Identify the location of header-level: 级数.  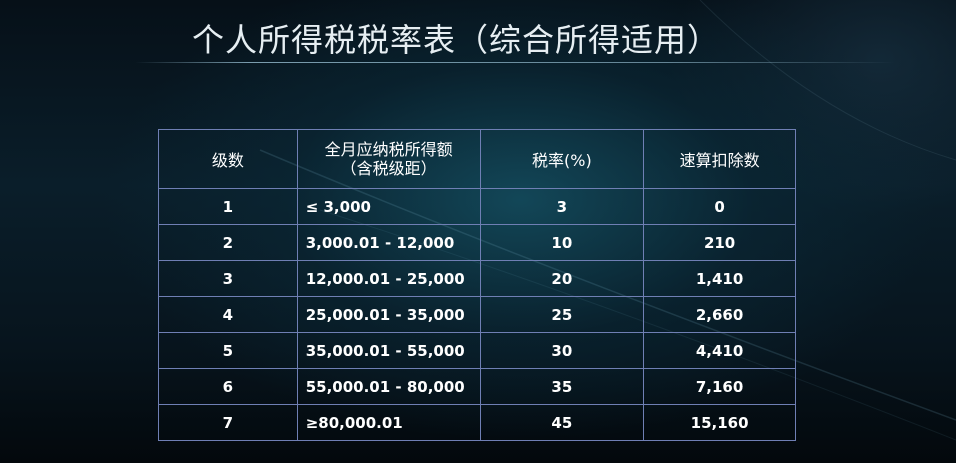
(228, 159).